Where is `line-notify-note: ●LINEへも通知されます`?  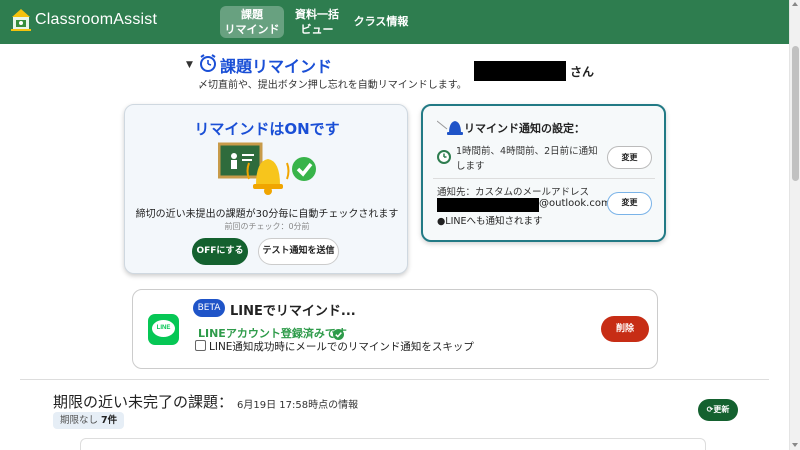 line-notify-note: ●LINEへも通知されます is located at coordinates (490, 221).